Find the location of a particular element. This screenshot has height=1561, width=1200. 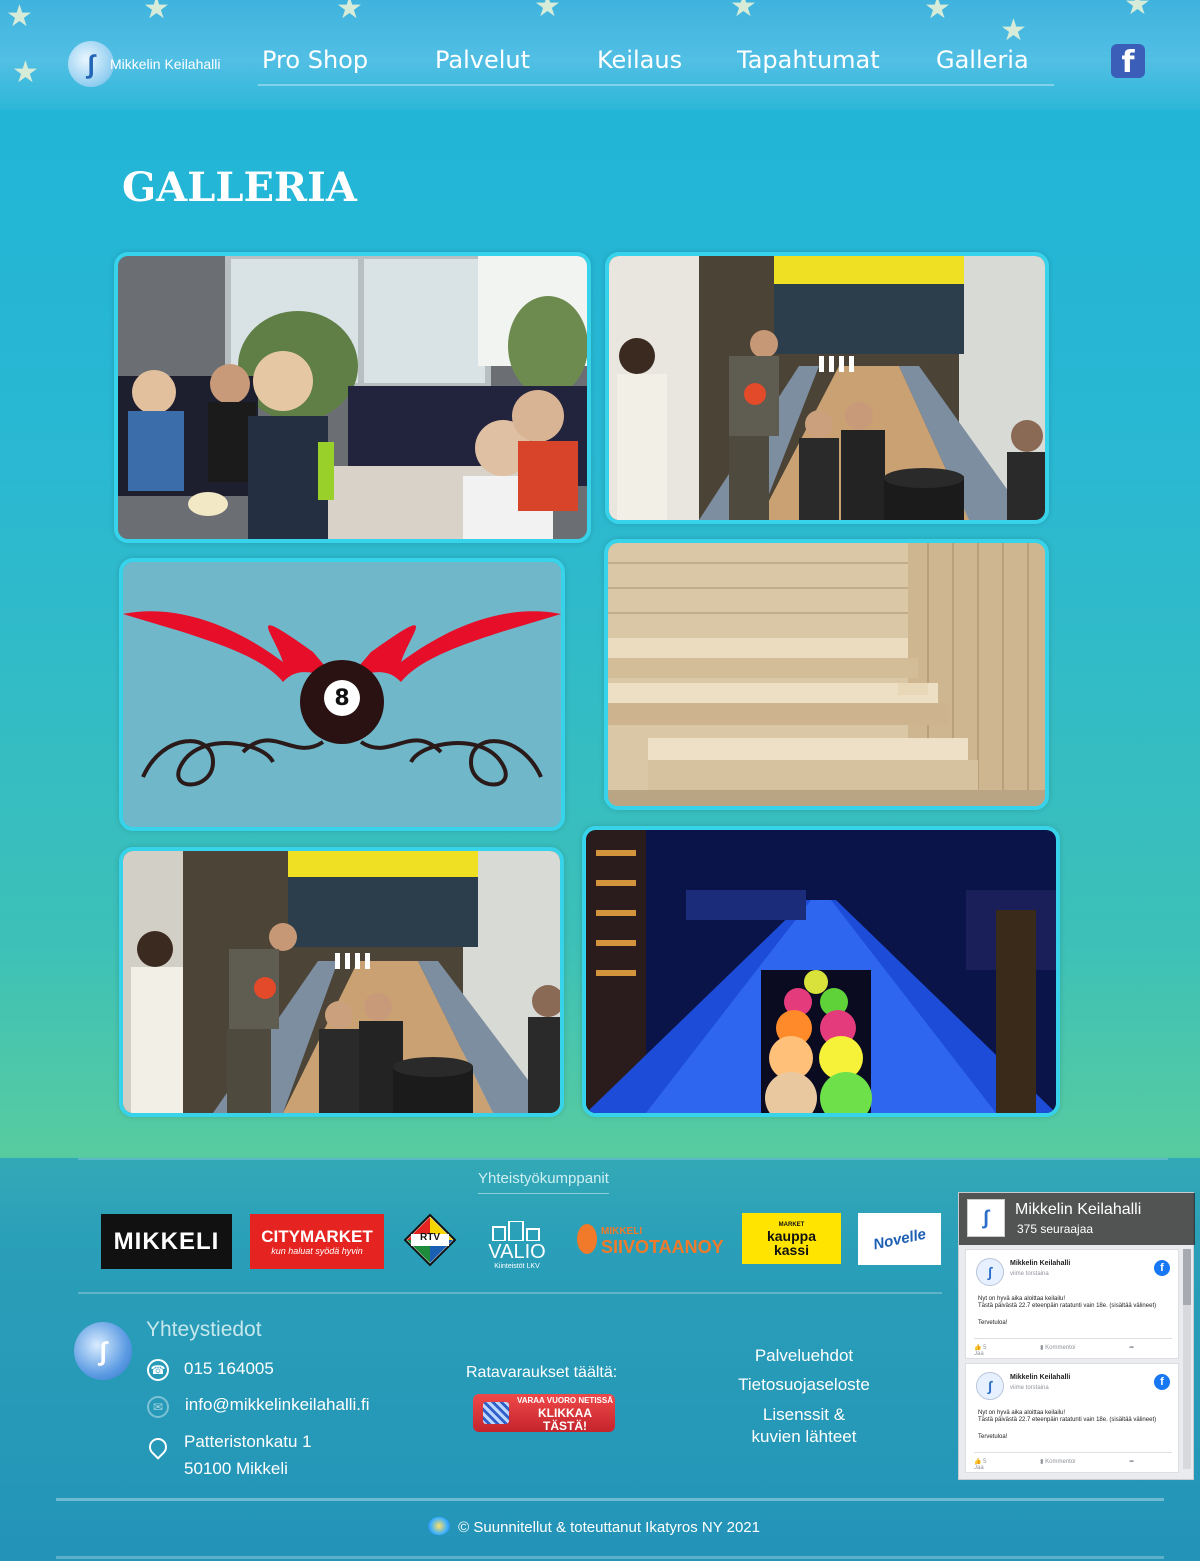

gallery-photo: 8 is located at coordinates (342, 694).